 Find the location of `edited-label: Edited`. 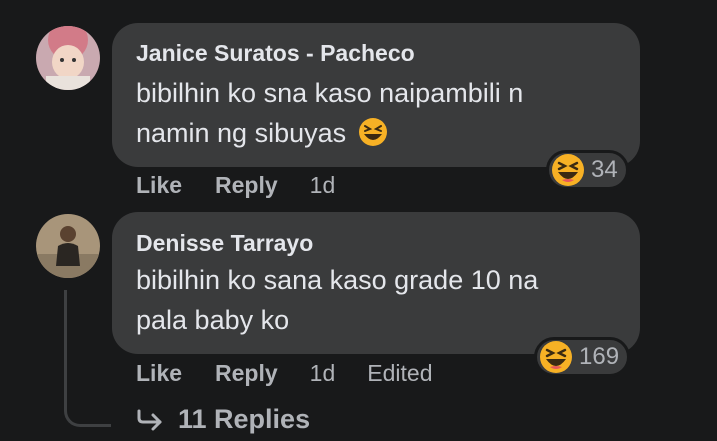

edited-label: Edited is located at coordinates (400, 373).